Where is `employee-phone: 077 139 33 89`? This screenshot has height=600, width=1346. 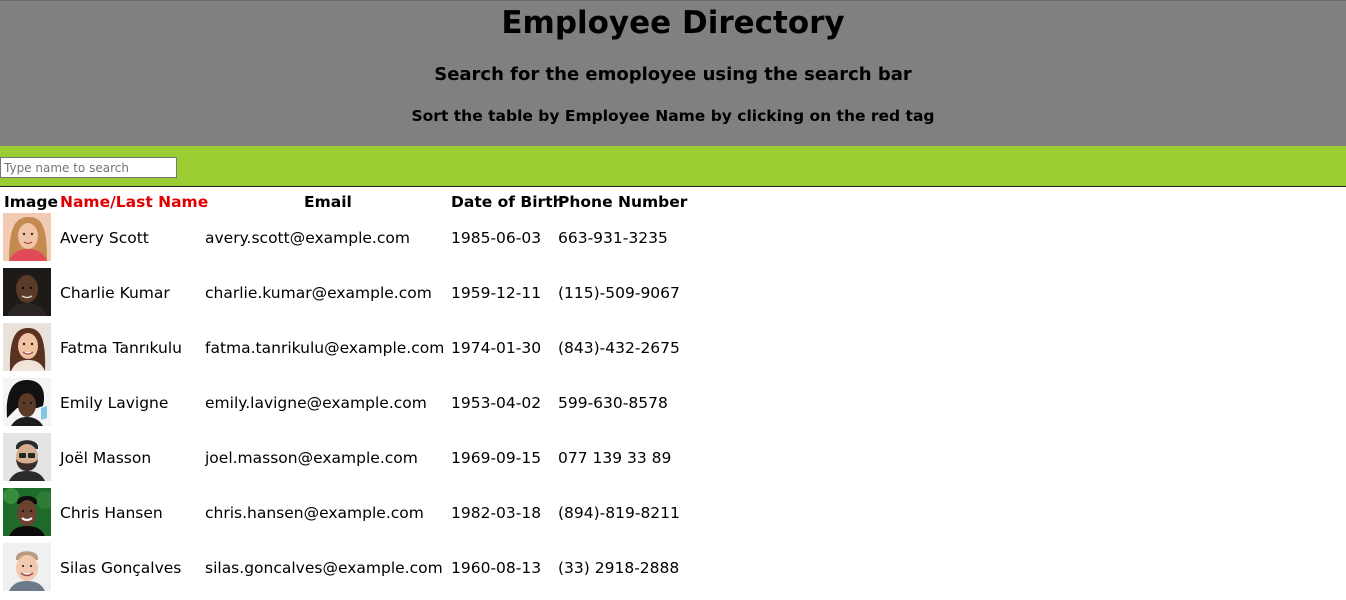
employee-phone: 077 139 33 89 is located at coordinates (615, 458).